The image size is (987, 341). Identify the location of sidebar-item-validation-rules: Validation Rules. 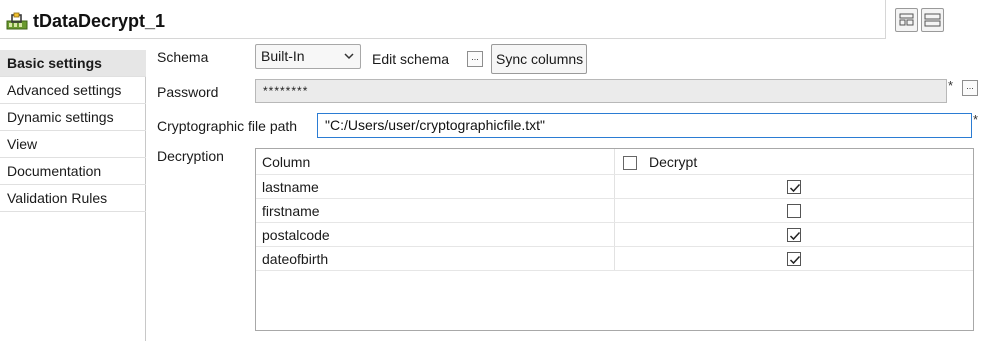
(73, 198).